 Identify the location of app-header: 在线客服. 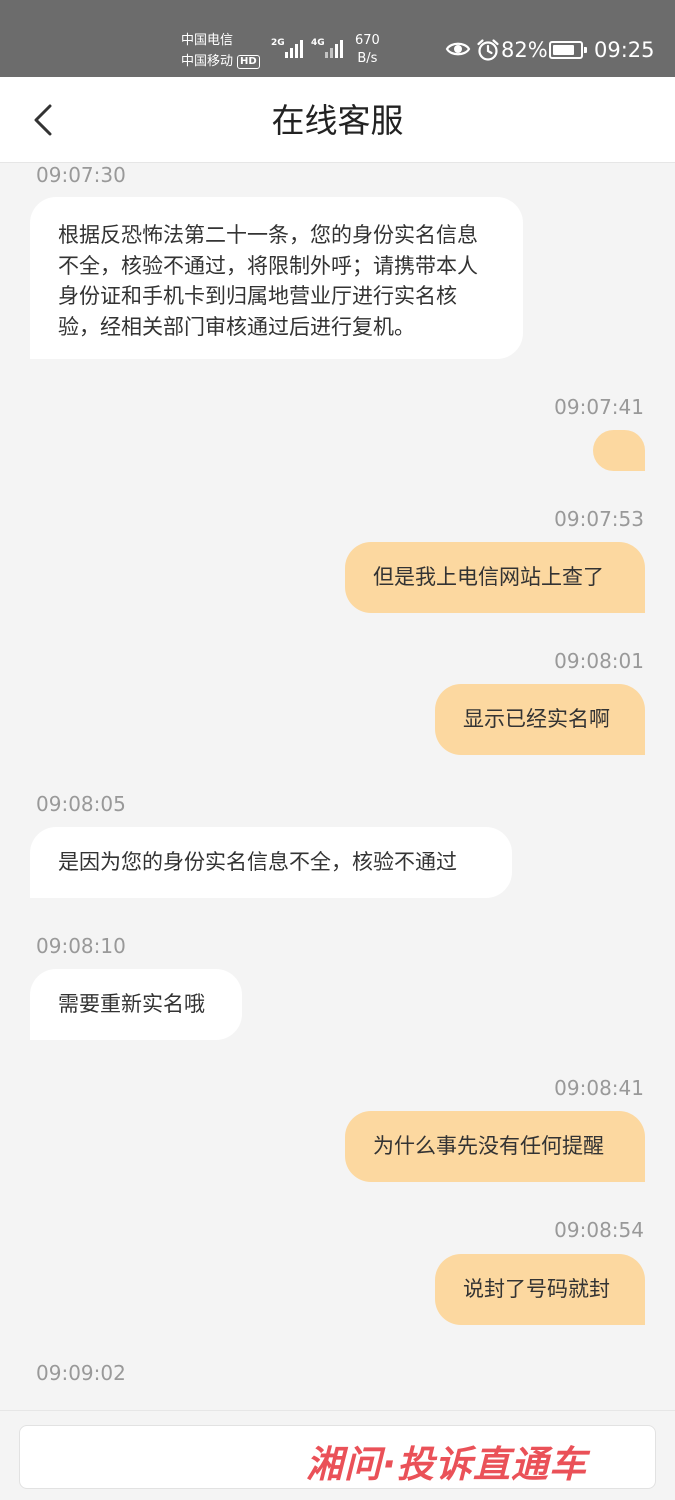
(337, 120).